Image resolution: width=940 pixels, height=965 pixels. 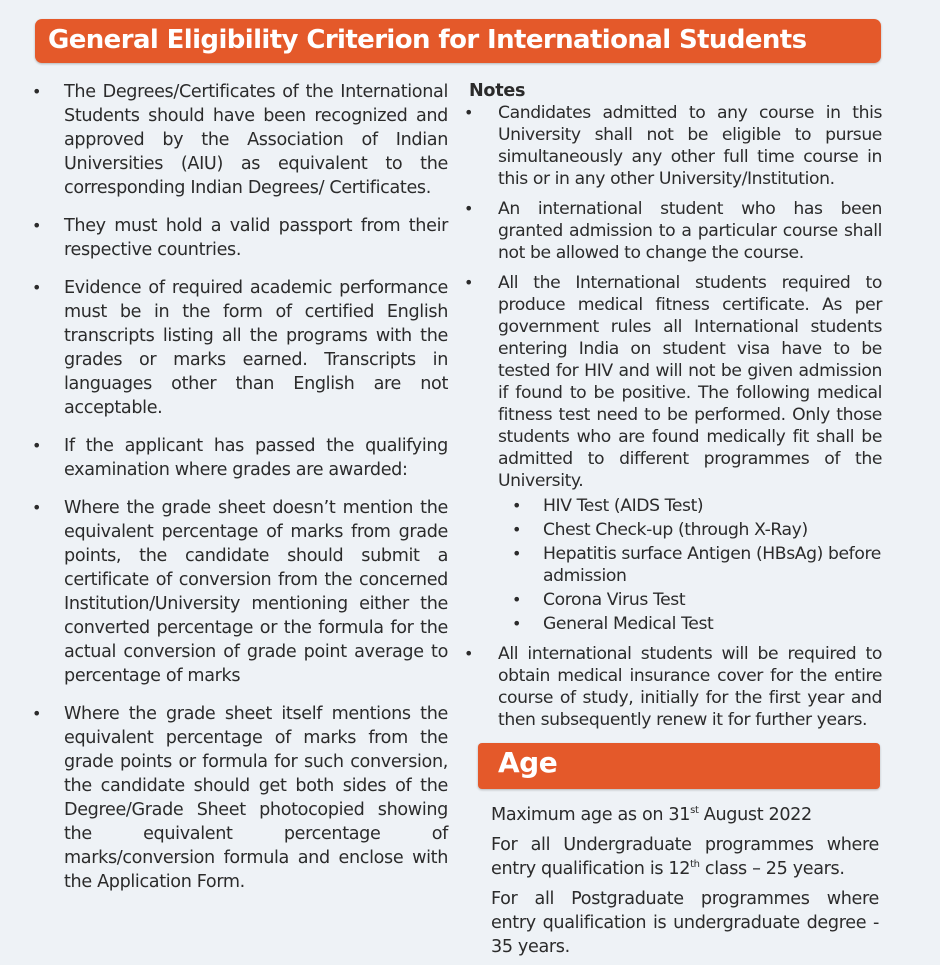 I want to click on medical-test-item: • HIV Test (AIDS Test), so click(x=690, y=506).